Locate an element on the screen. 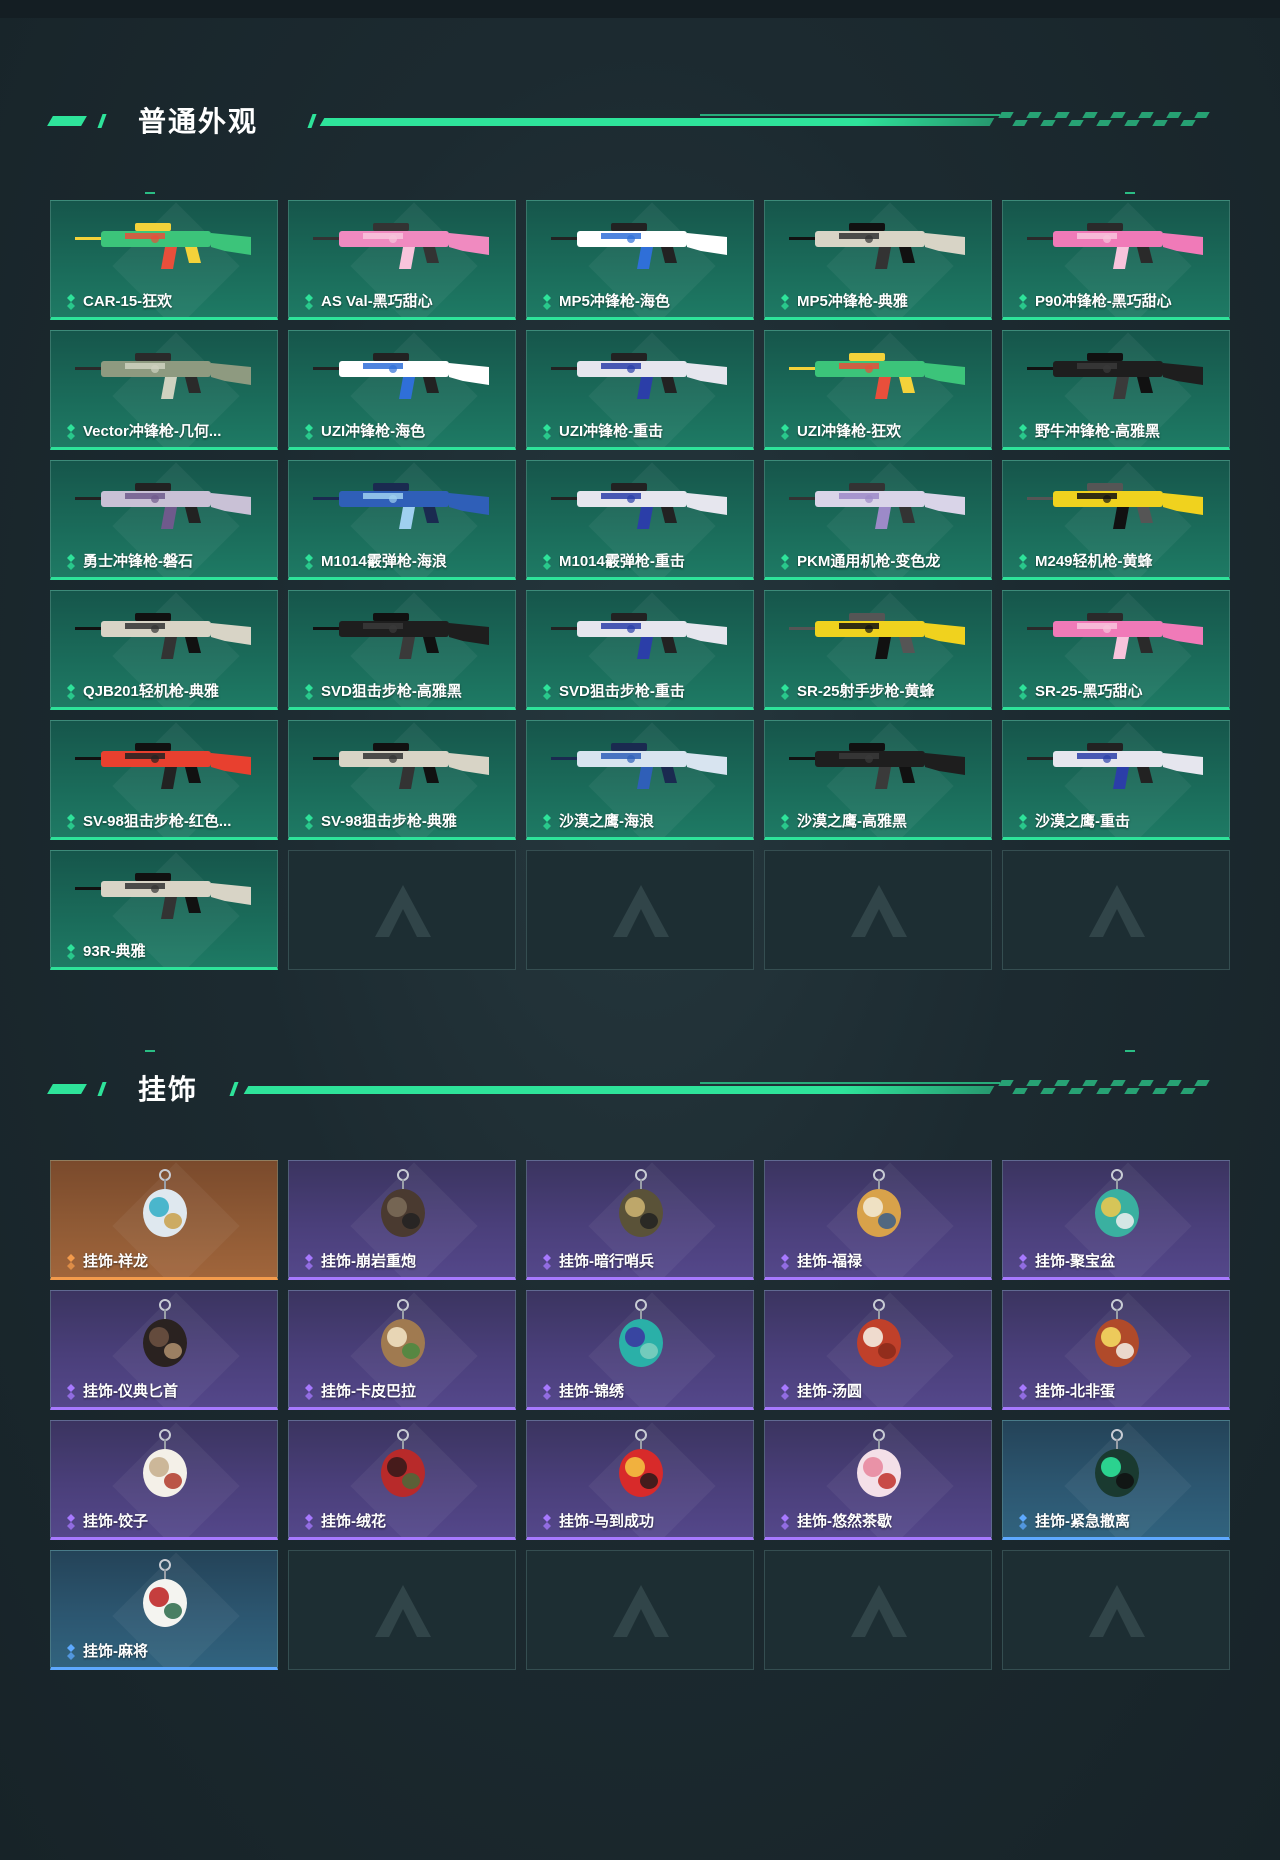 This screenshot has width=1280, height=1860. weapon-skin-card: 沙漠之鹰-高雅黑 is located at coordinates (878, 780).